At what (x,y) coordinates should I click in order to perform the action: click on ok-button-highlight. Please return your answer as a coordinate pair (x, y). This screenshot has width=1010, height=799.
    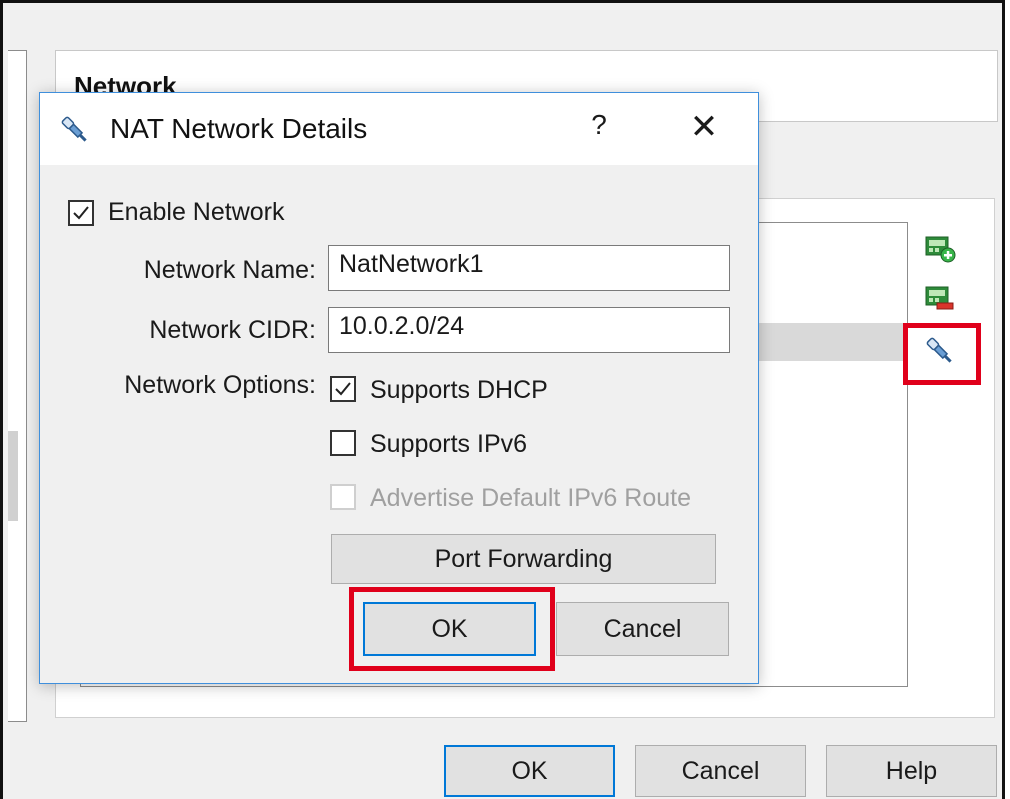
    Looking at the image, I should click on (452, 629).